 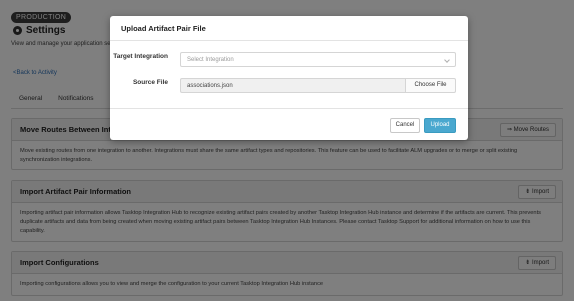 I want to click on target-integration-select: Select Integration, so click(x=318, y=59).